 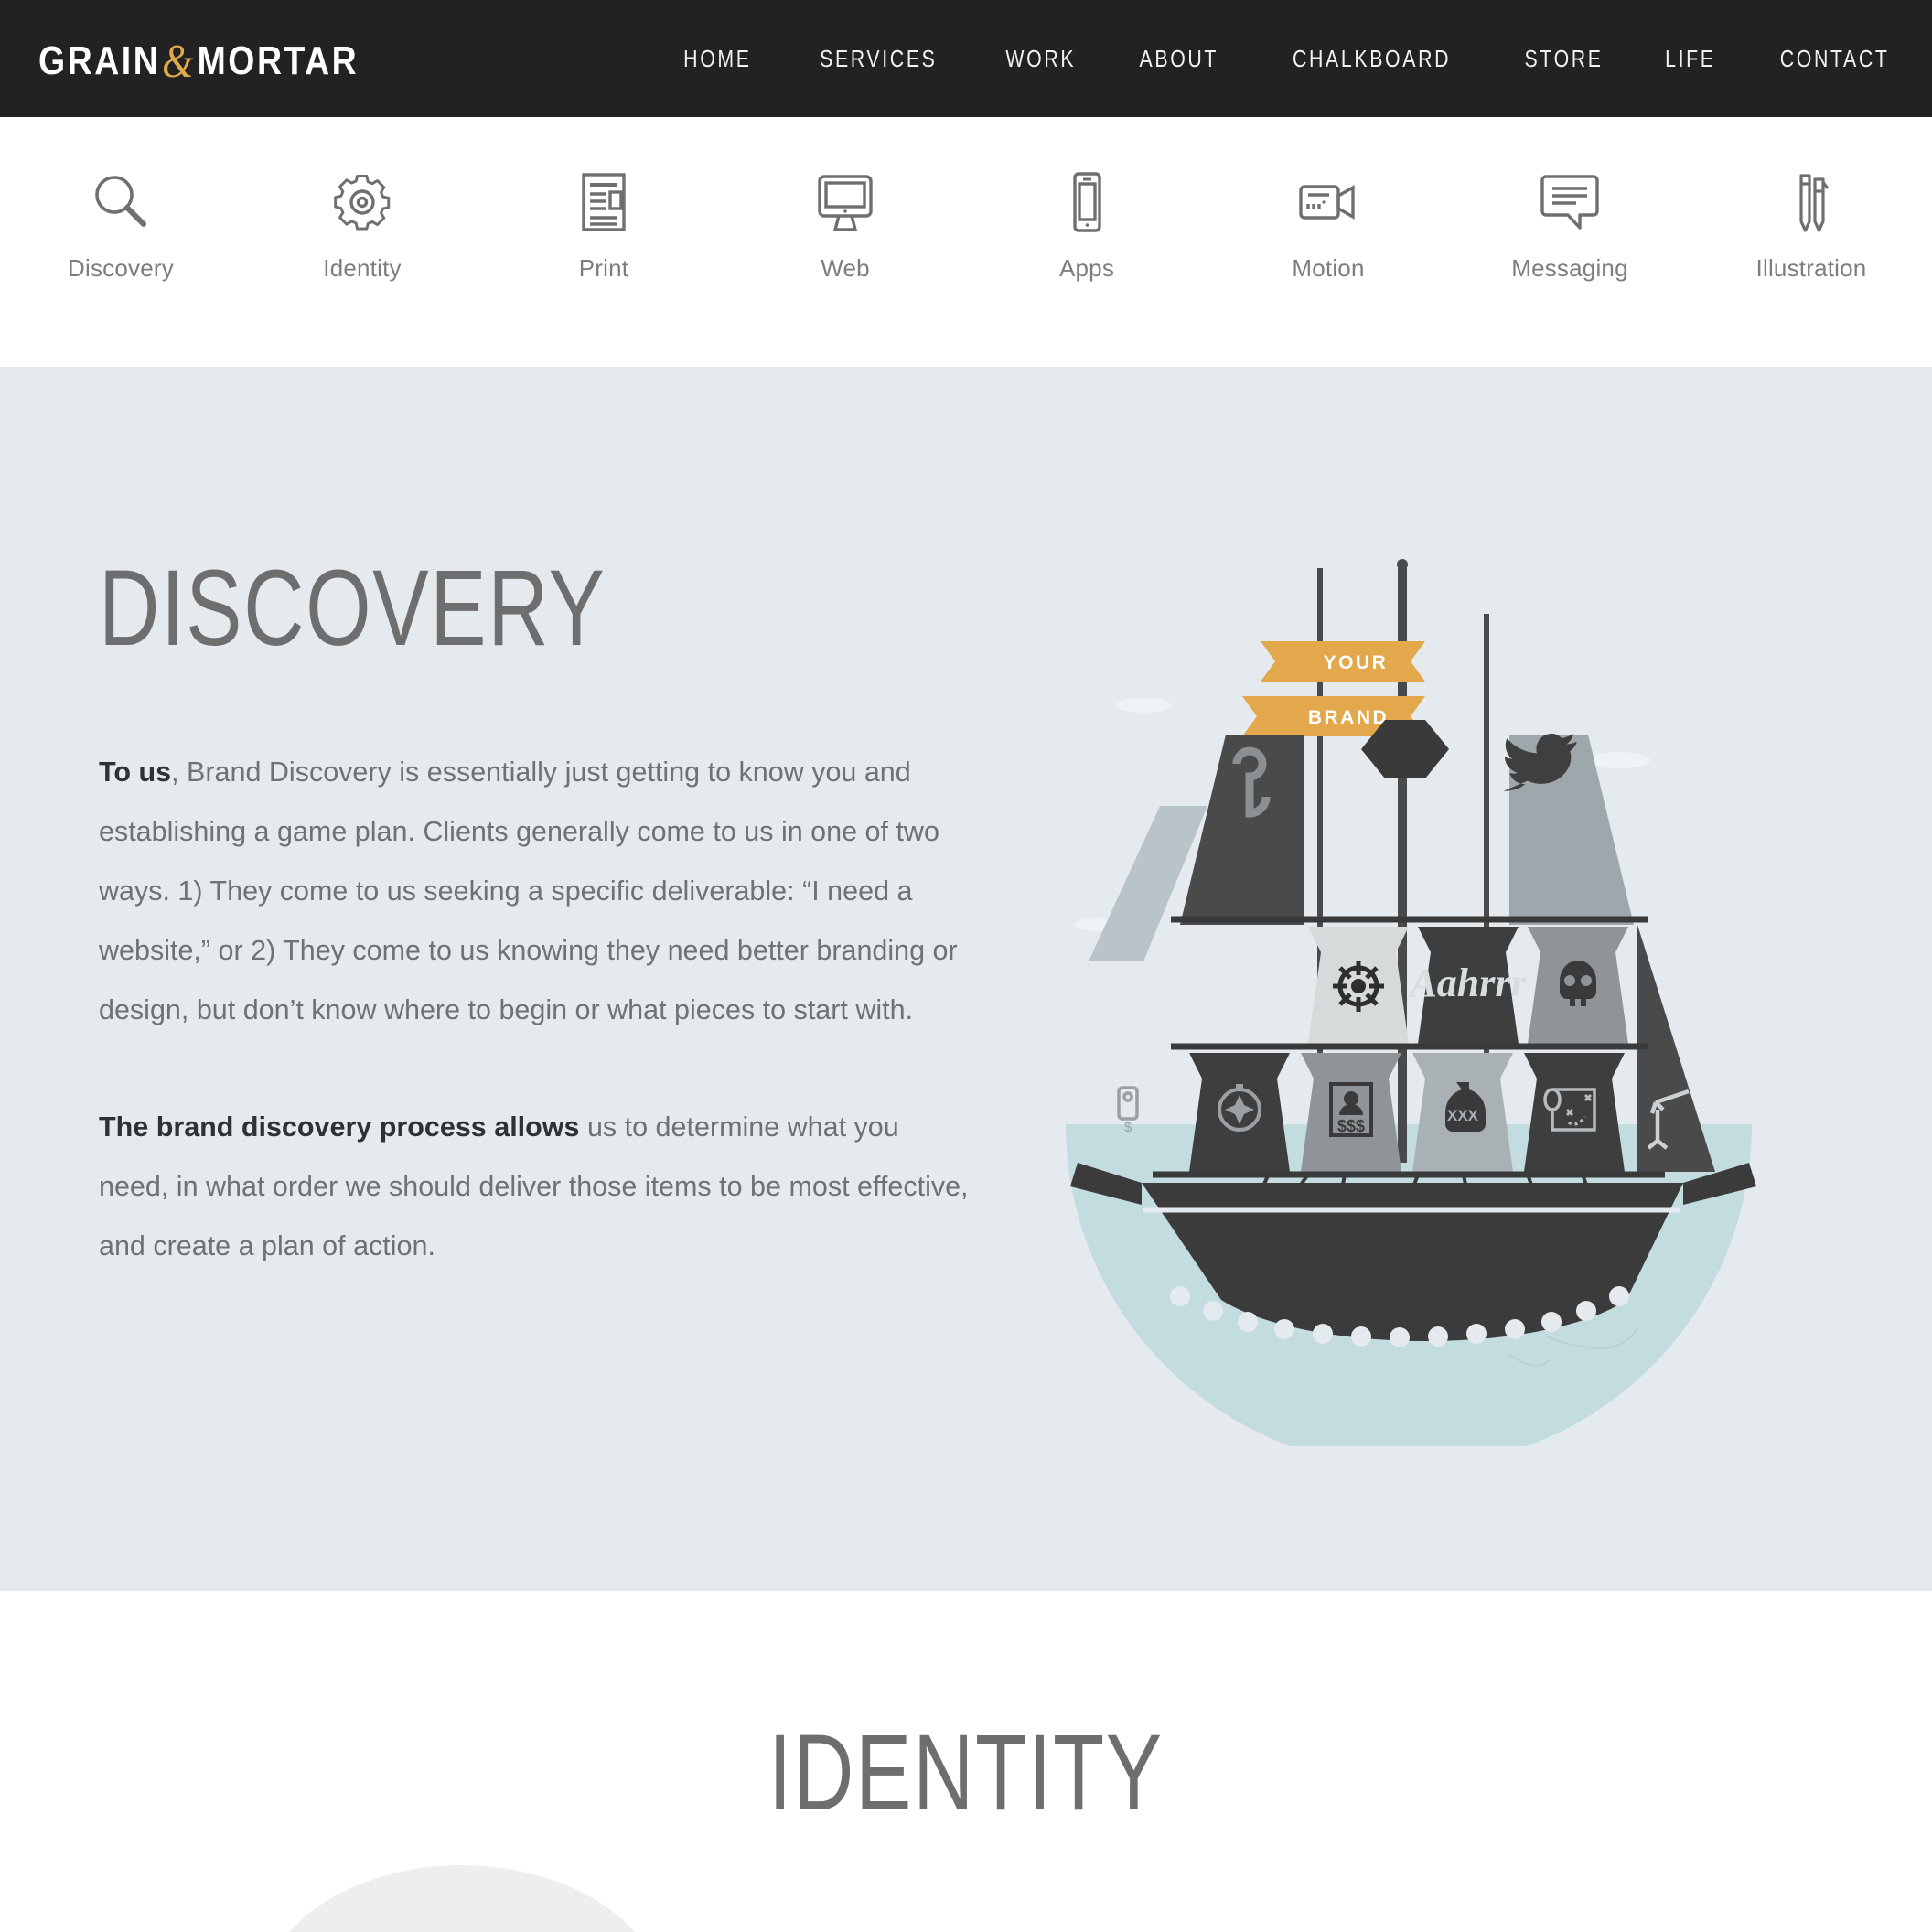 I want to click on speech-bubble-icon, so click(x=1570, y=202).